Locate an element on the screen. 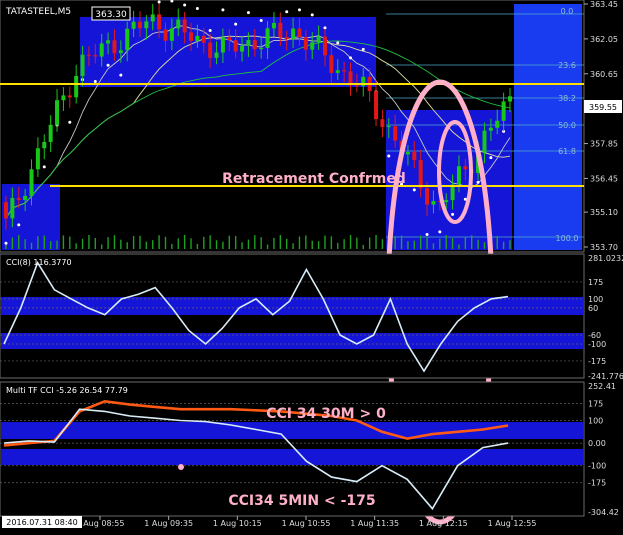 The width and height of the screenshot is (623, 535). mtf-label: Multi TF CCI -5.26 26.54 77.79 is located at coordinates (67, 390).